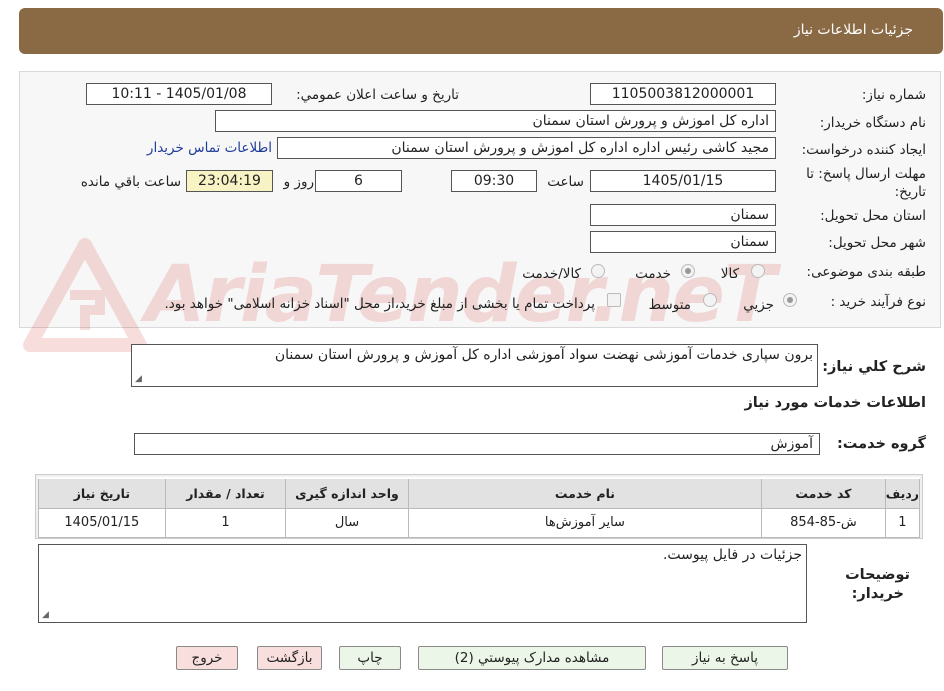 This screenshot has height=691, width=944. What do you see at coordinates (725, 658) in the screenshot?
I see `reply-button: پاسخ به نياز` at bounding box center [725, 658].